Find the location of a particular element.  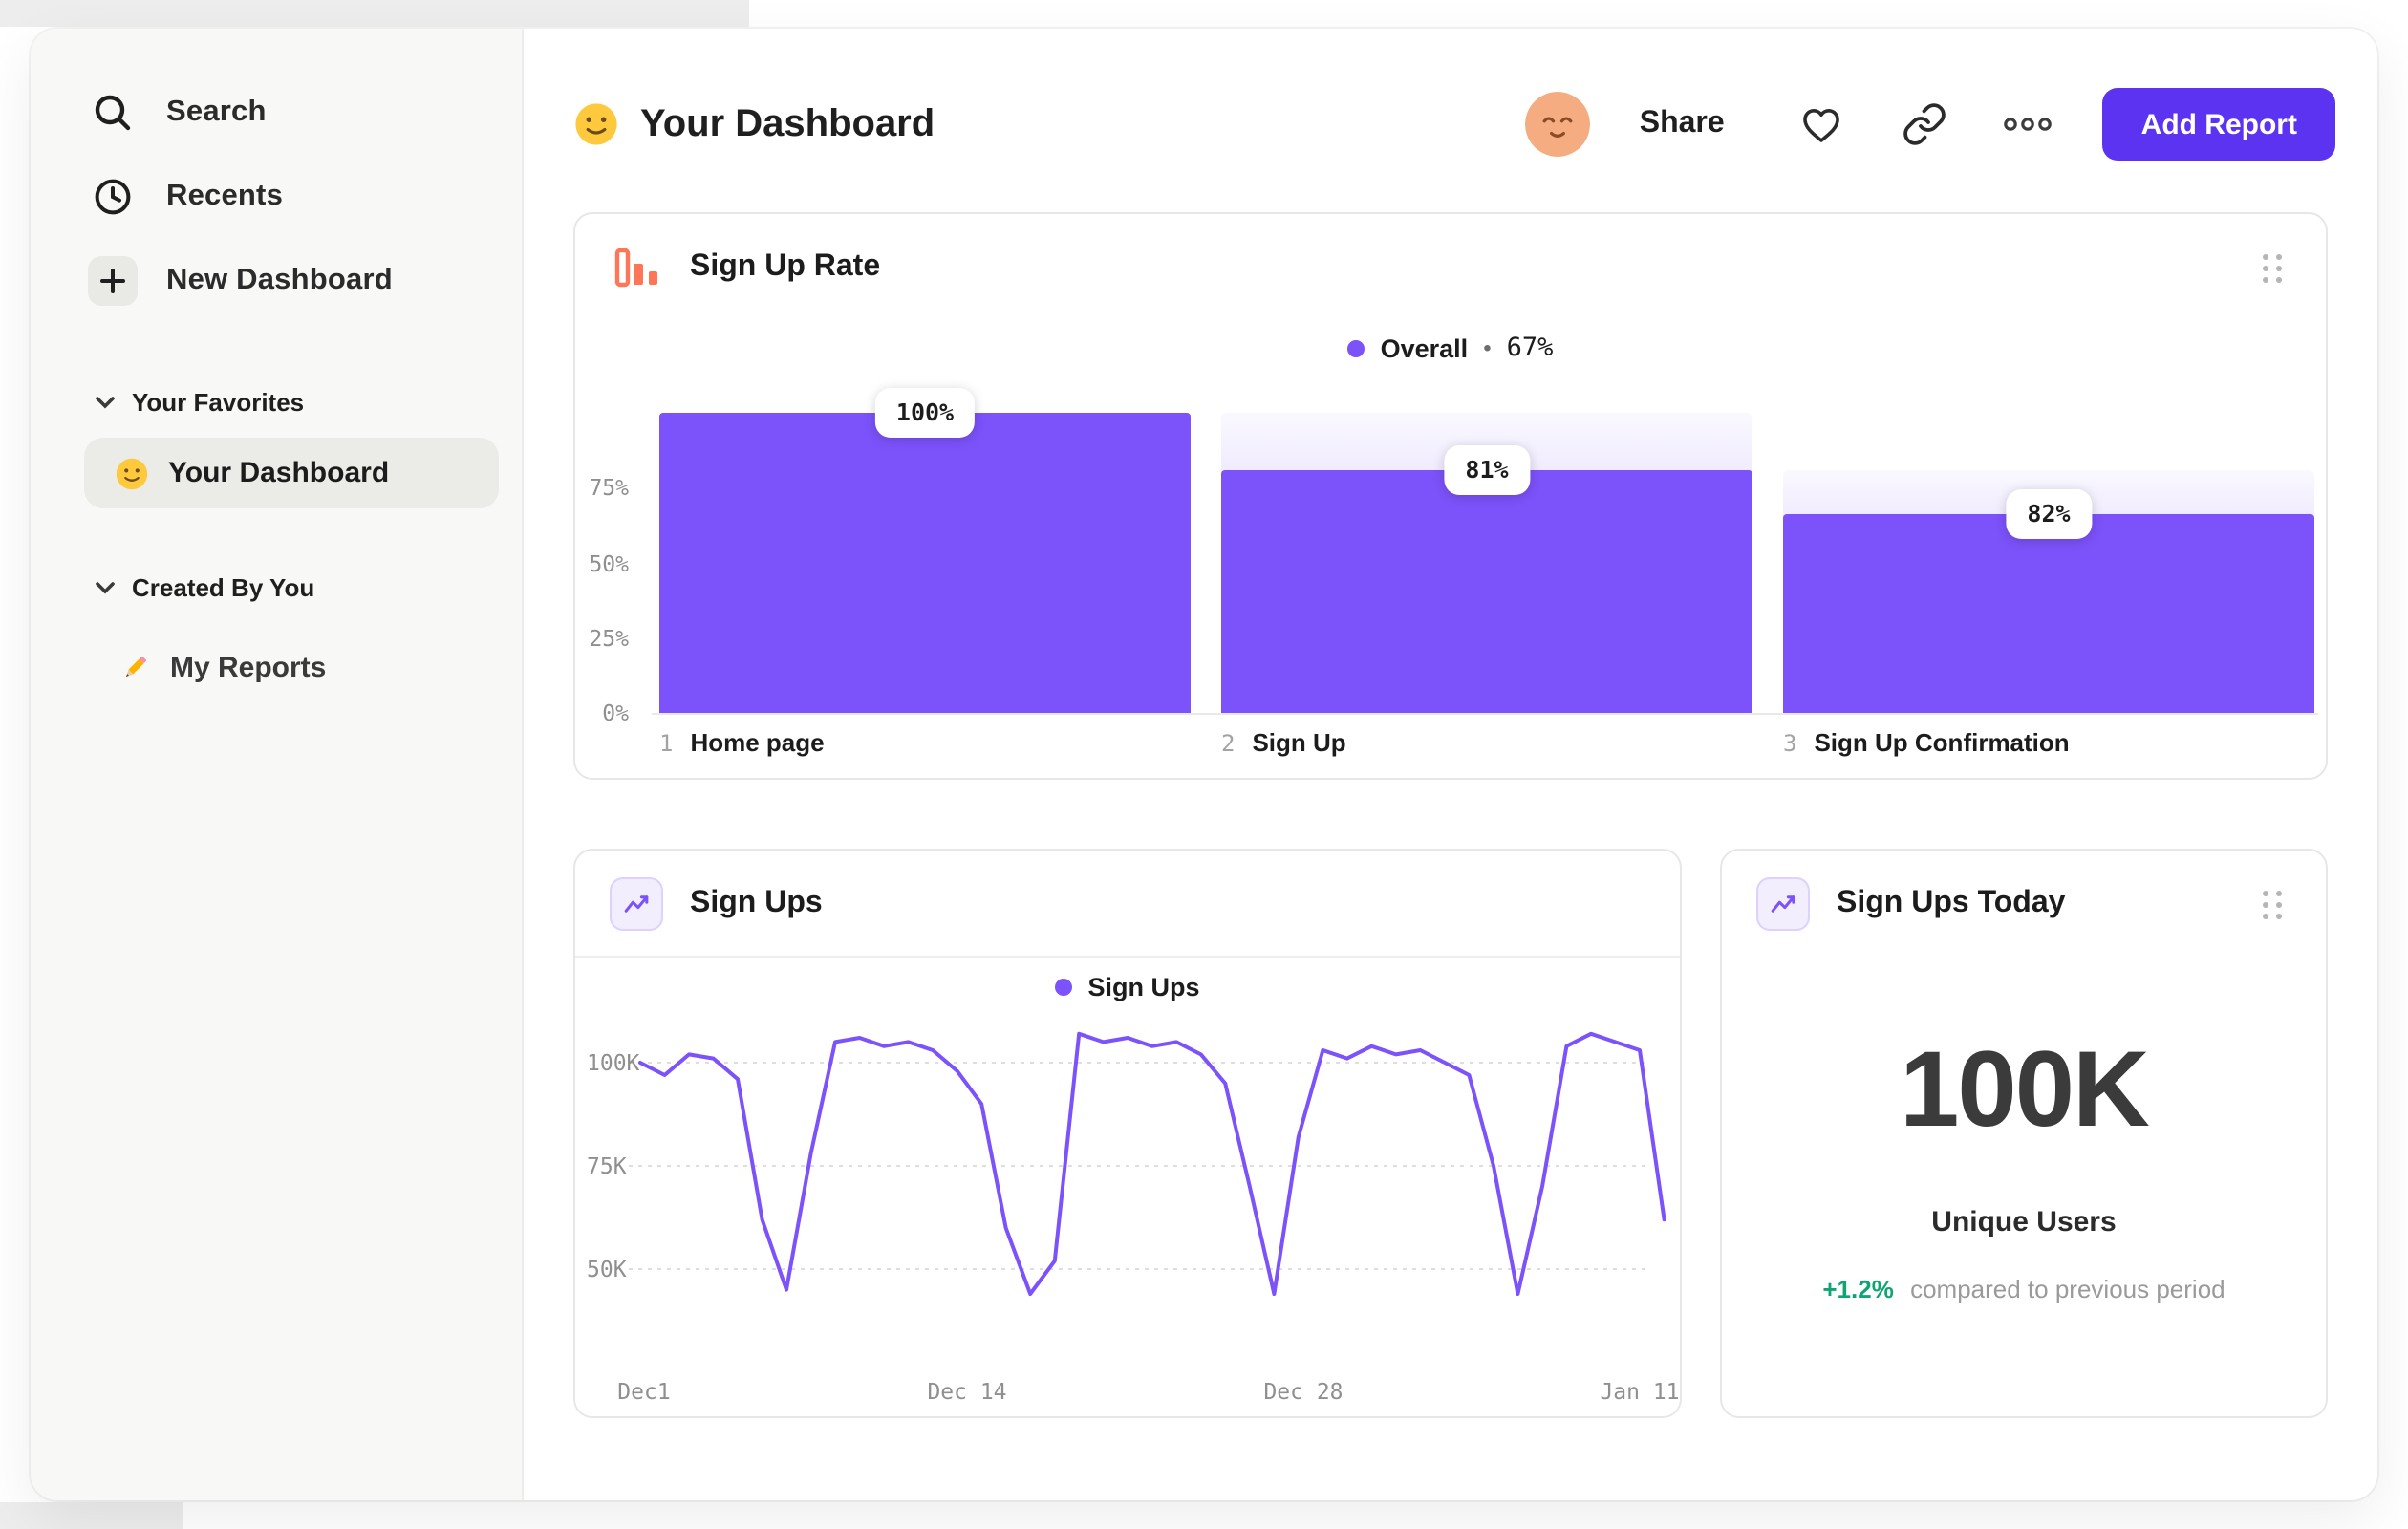

step-number: 2 is located at coordinates (1229, 742).